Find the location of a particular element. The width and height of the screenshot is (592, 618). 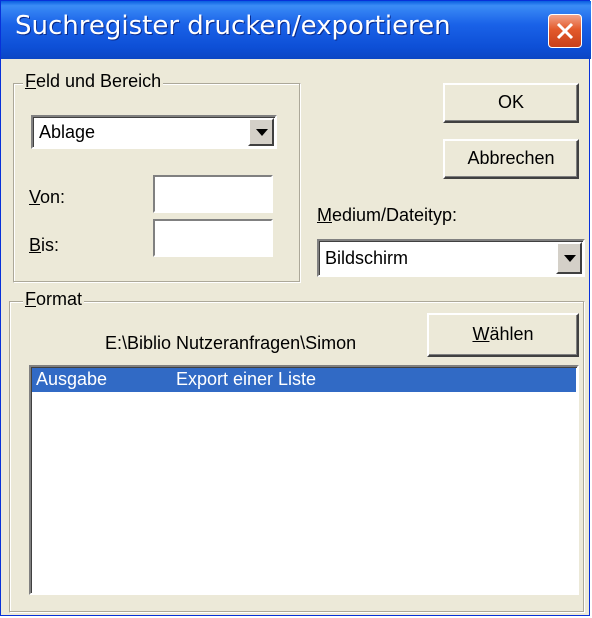

close-button is located at coordinates (565, 31).